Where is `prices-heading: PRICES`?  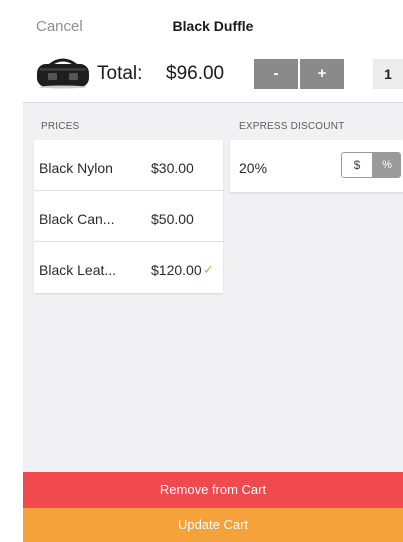 prices-heading: PRICES is located at coordinates (60, 126).